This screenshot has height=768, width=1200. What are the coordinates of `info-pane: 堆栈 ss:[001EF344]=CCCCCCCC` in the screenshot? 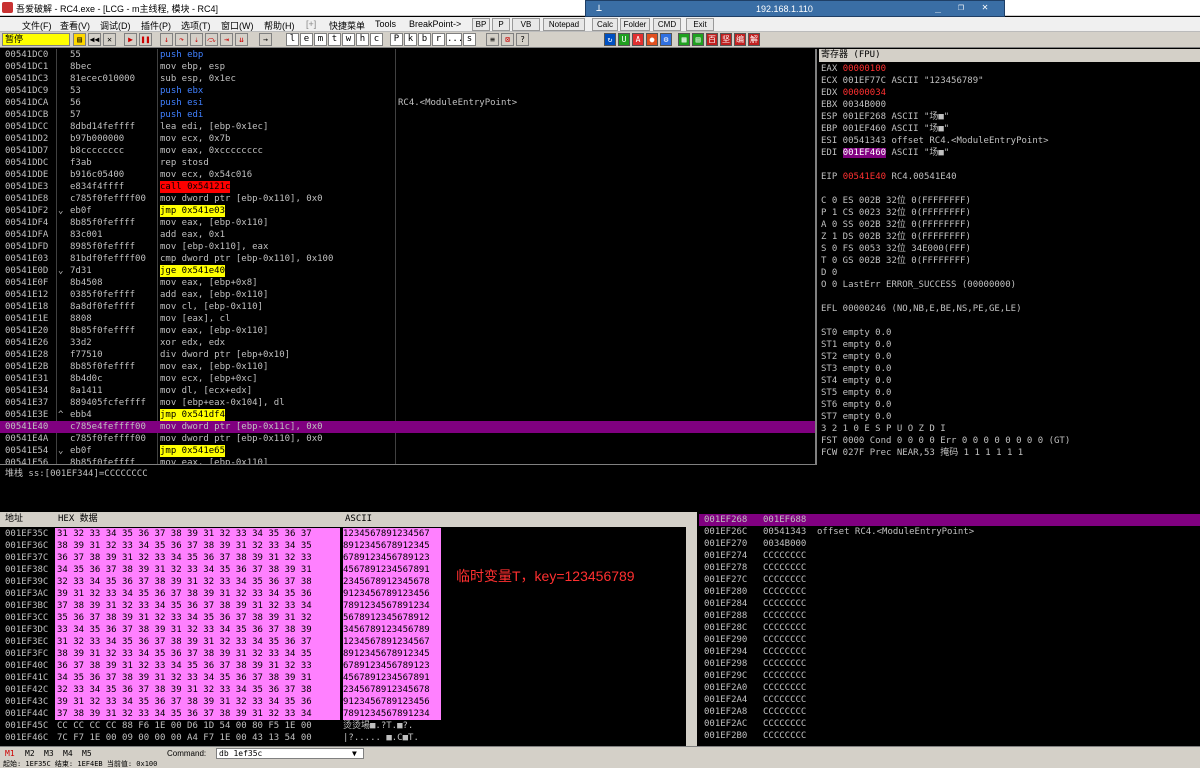 It's located at (408, 488).